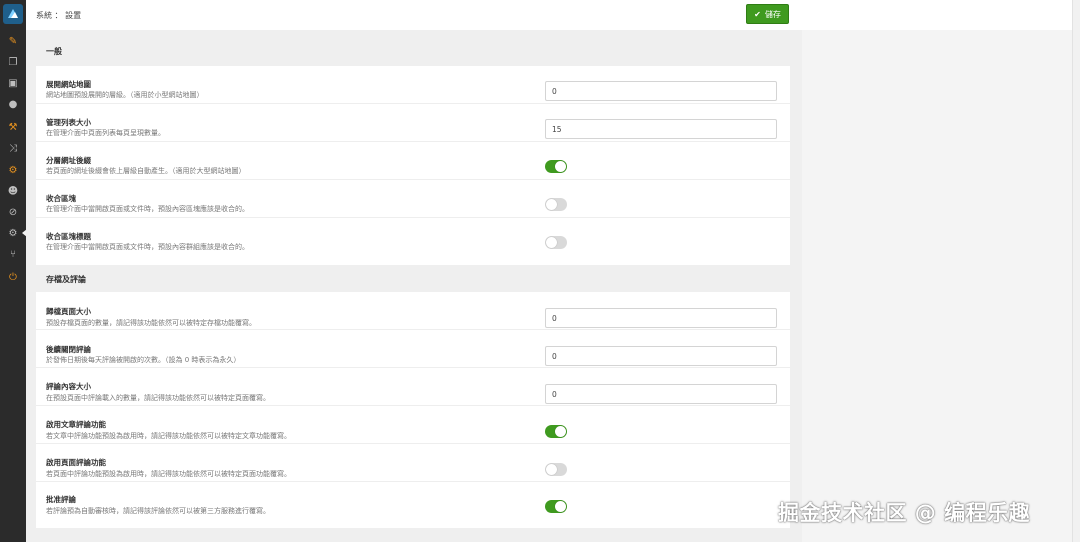 This screenshot has height=542, width=1080. I want to click on hierarchical-slugs-toggle, so click(556, 166).